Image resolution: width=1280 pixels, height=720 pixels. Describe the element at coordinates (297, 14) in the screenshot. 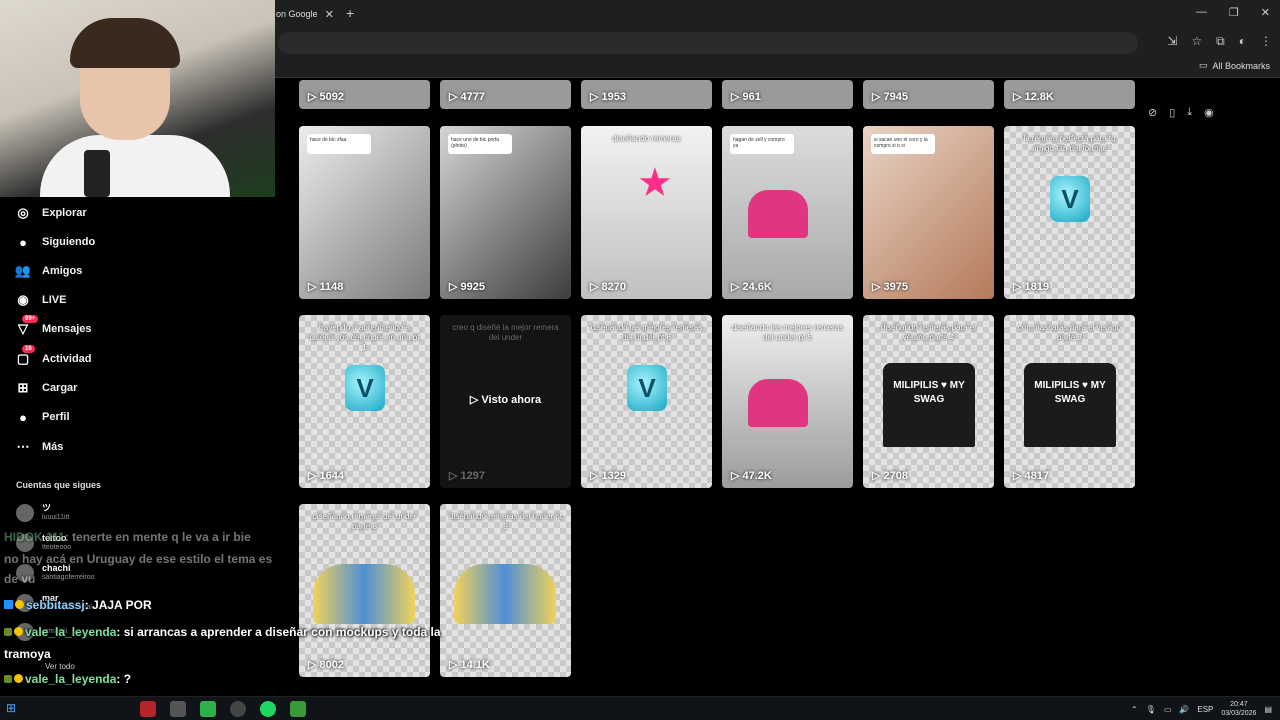

I see `tab-title: on Google` at that location.